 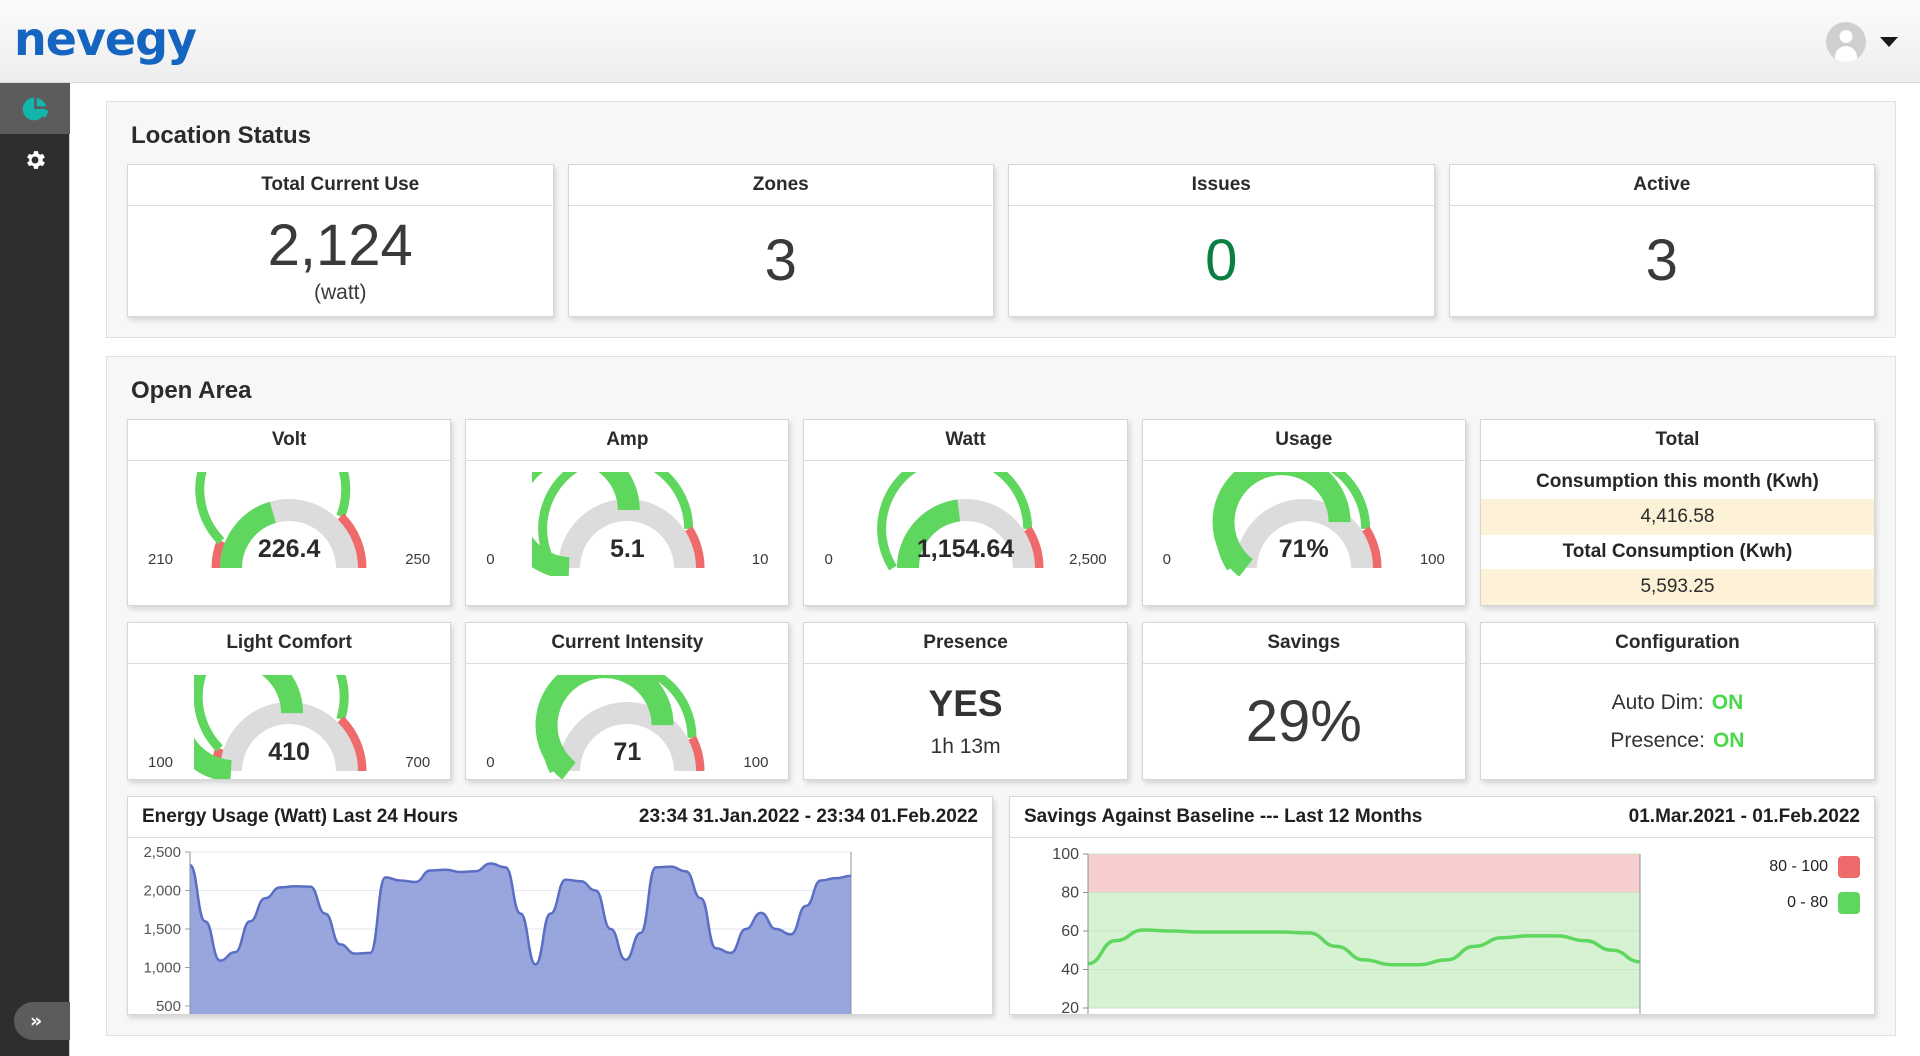 What do you see at coordinates (168, 1006) in the screenshot?
I see `svg-text: 500` at bounding box center [168, 1006].